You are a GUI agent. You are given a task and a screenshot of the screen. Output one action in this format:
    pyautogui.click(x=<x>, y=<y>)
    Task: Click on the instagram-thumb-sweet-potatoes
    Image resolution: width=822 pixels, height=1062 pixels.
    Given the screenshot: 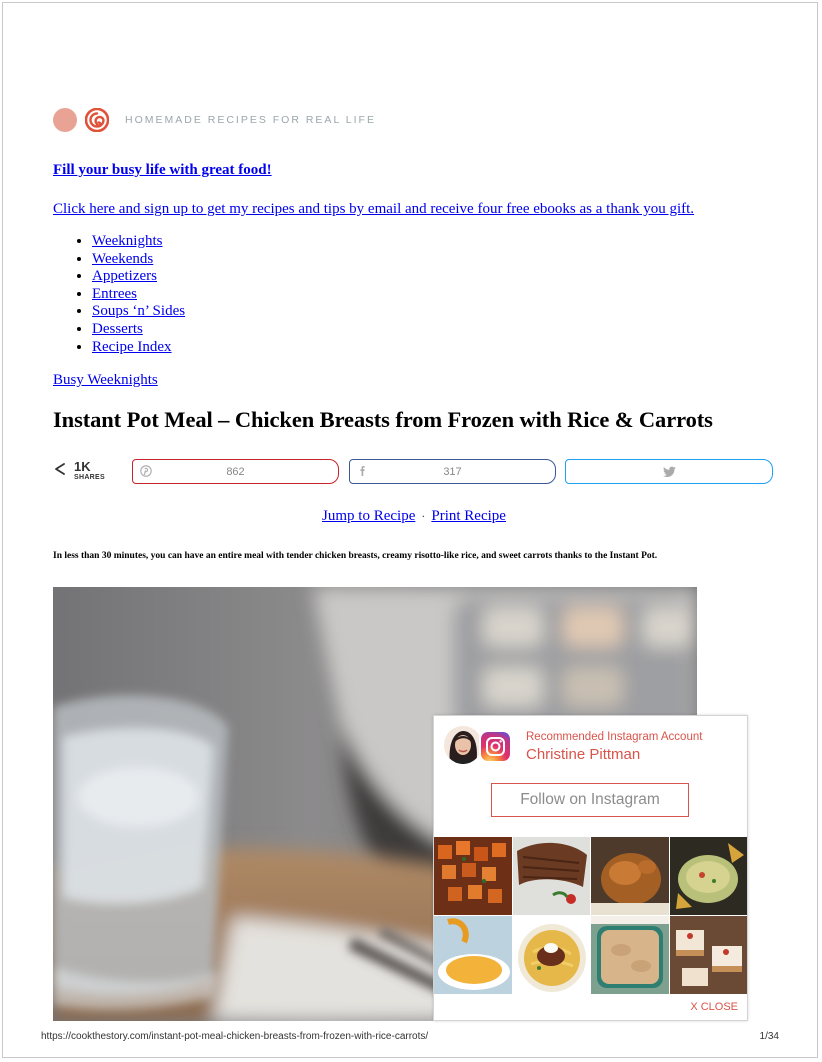 What is the action you would take?
    pyautogui.click(x=473, y=876)
    